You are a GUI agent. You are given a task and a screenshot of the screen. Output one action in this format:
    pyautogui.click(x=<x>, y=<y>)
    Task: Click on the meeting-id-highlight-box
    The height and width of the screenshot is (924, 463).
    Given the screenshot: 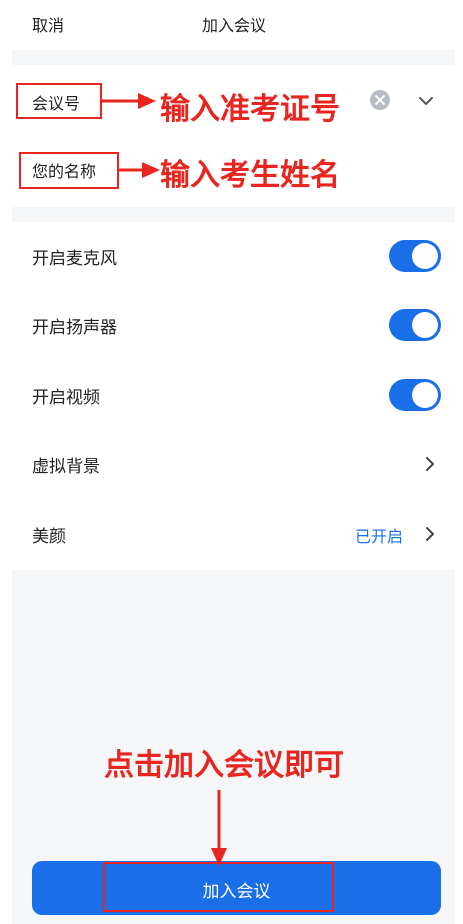 What is the action you would take?
    pyautogui.click(x=59, y=101)
    